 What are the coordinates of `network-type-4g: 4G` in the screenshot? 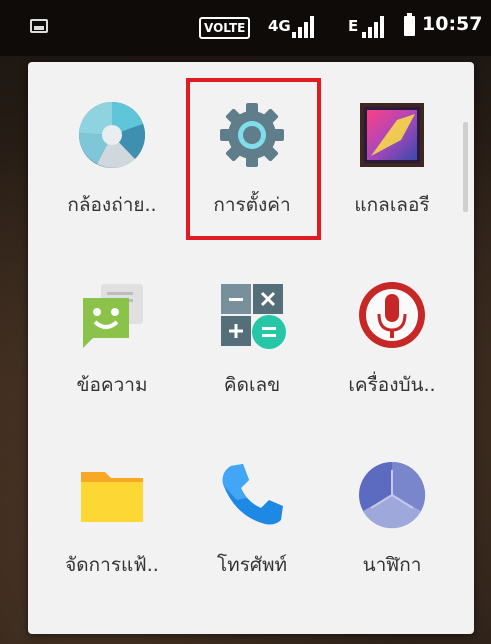 It's located at (279, 26).